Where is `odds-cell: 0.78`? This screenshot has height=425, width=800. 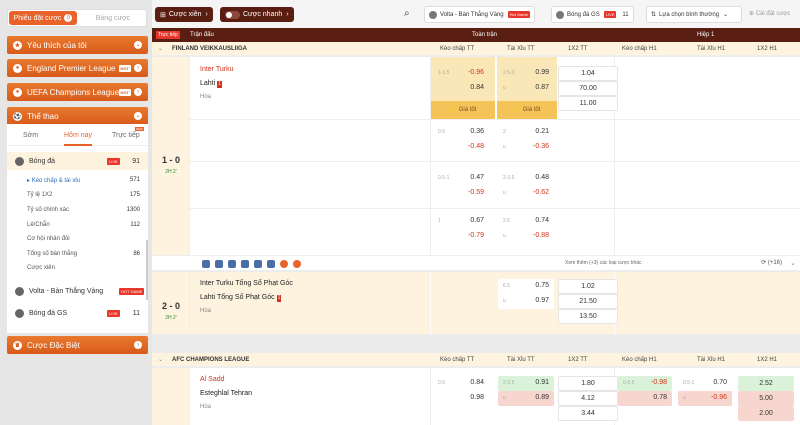
odds-cell: 0.78 is located at coordinates (645, 398).